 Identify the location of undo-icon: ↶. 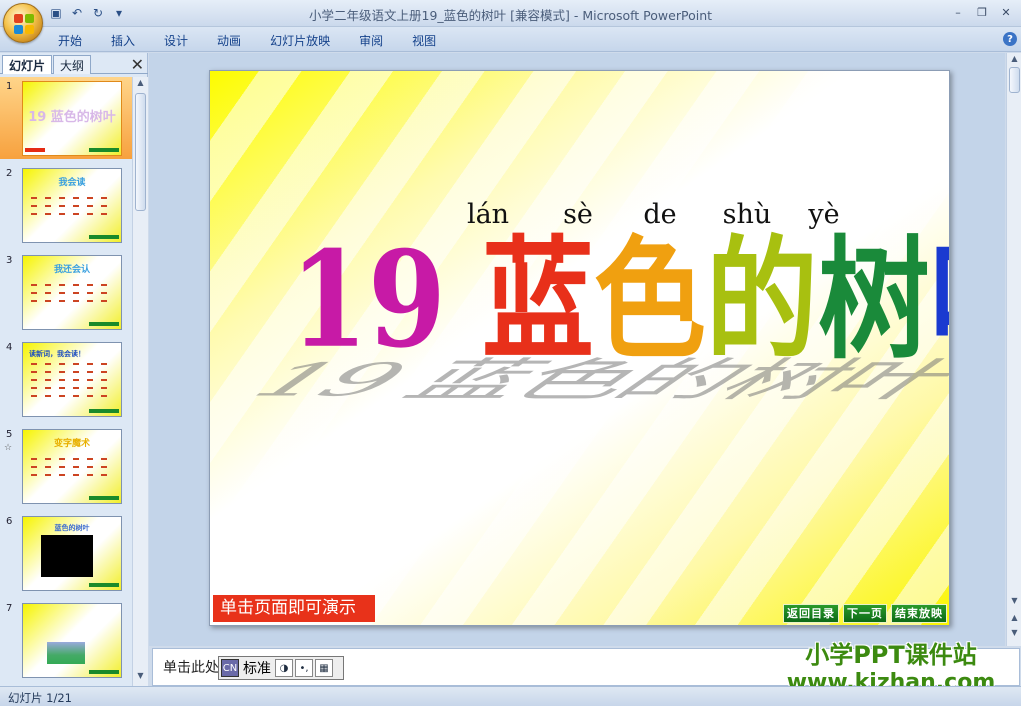
(77, 13).